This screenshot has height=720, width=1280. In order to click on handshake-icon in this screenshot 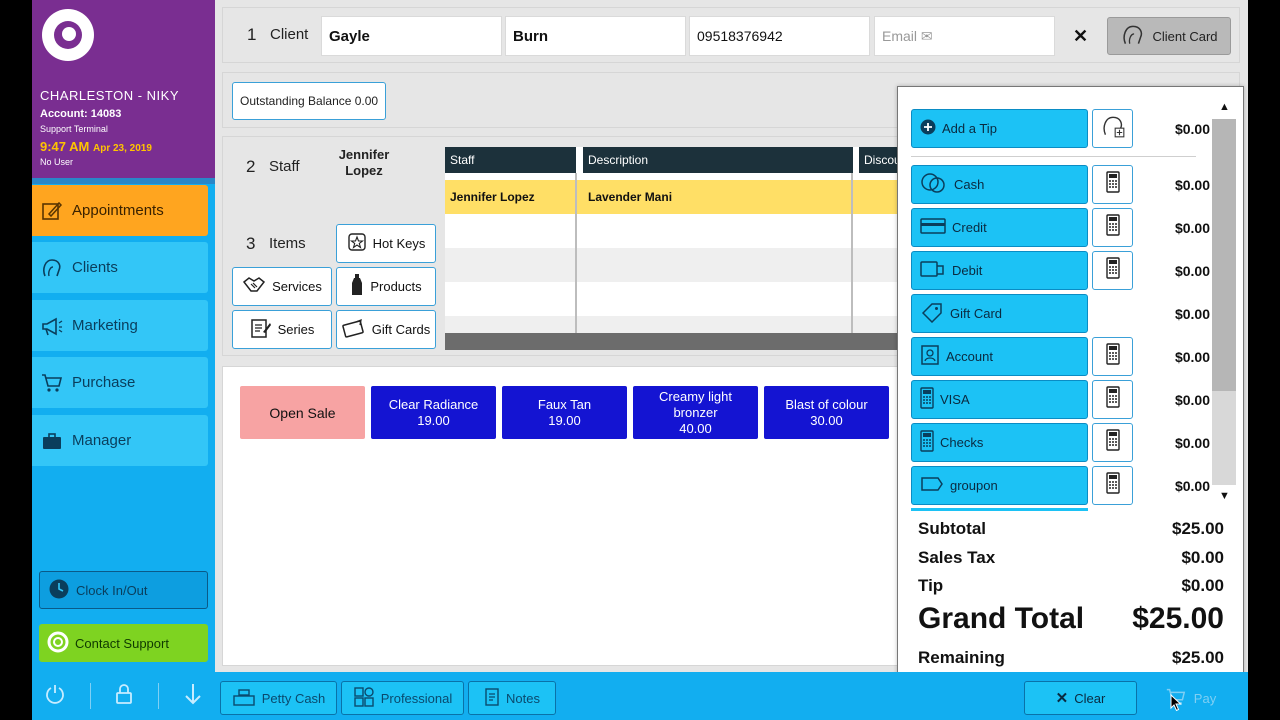, I will do `click(254, 286)`.